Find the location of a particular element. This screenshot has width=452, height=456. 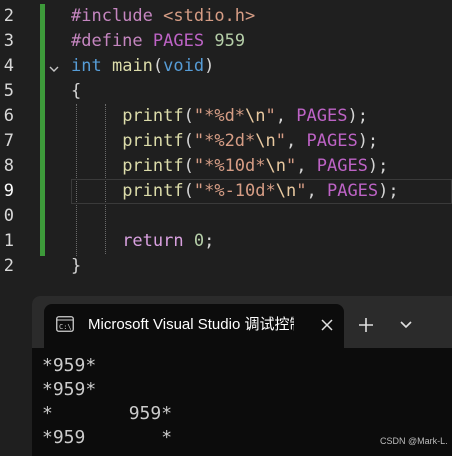

code-line: #define PAGES 959 is located at coordinates (158, 41).